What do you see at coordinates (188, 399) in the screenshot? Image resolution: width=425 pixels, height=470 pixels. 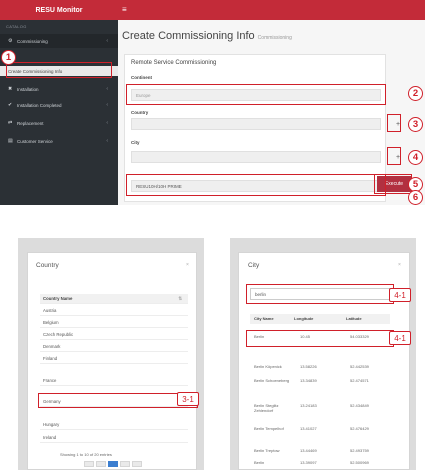 I see `callout-badge: 3-1` at bounding box center [188, 399].